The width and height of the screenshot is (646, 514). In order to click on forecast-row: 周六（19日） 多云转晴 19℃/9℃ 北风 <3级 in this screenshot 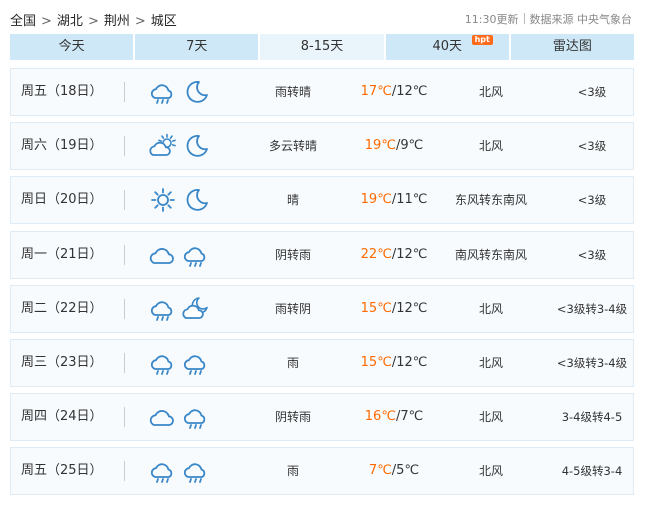, I will do `click(322, 146)`.